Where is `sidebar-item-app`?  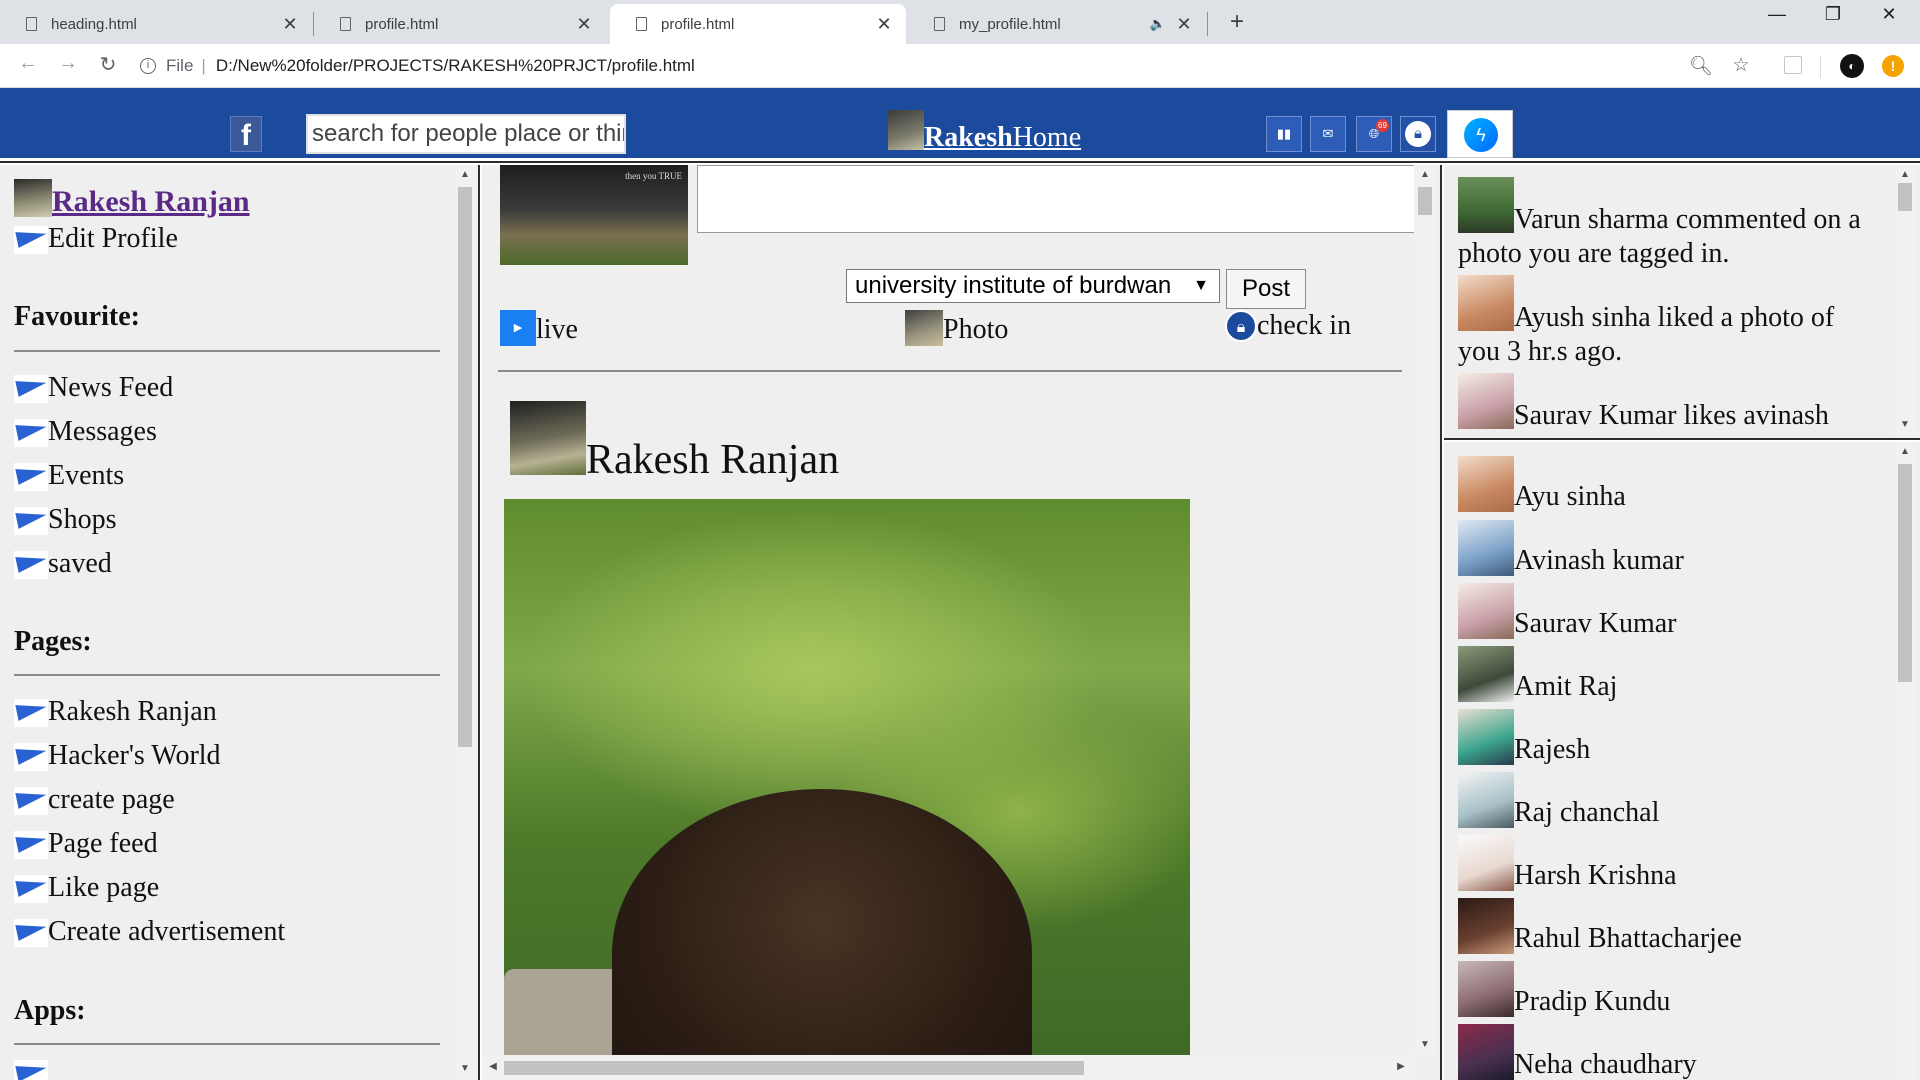
sidebar-item-app is located at coordinates (31, 1070).